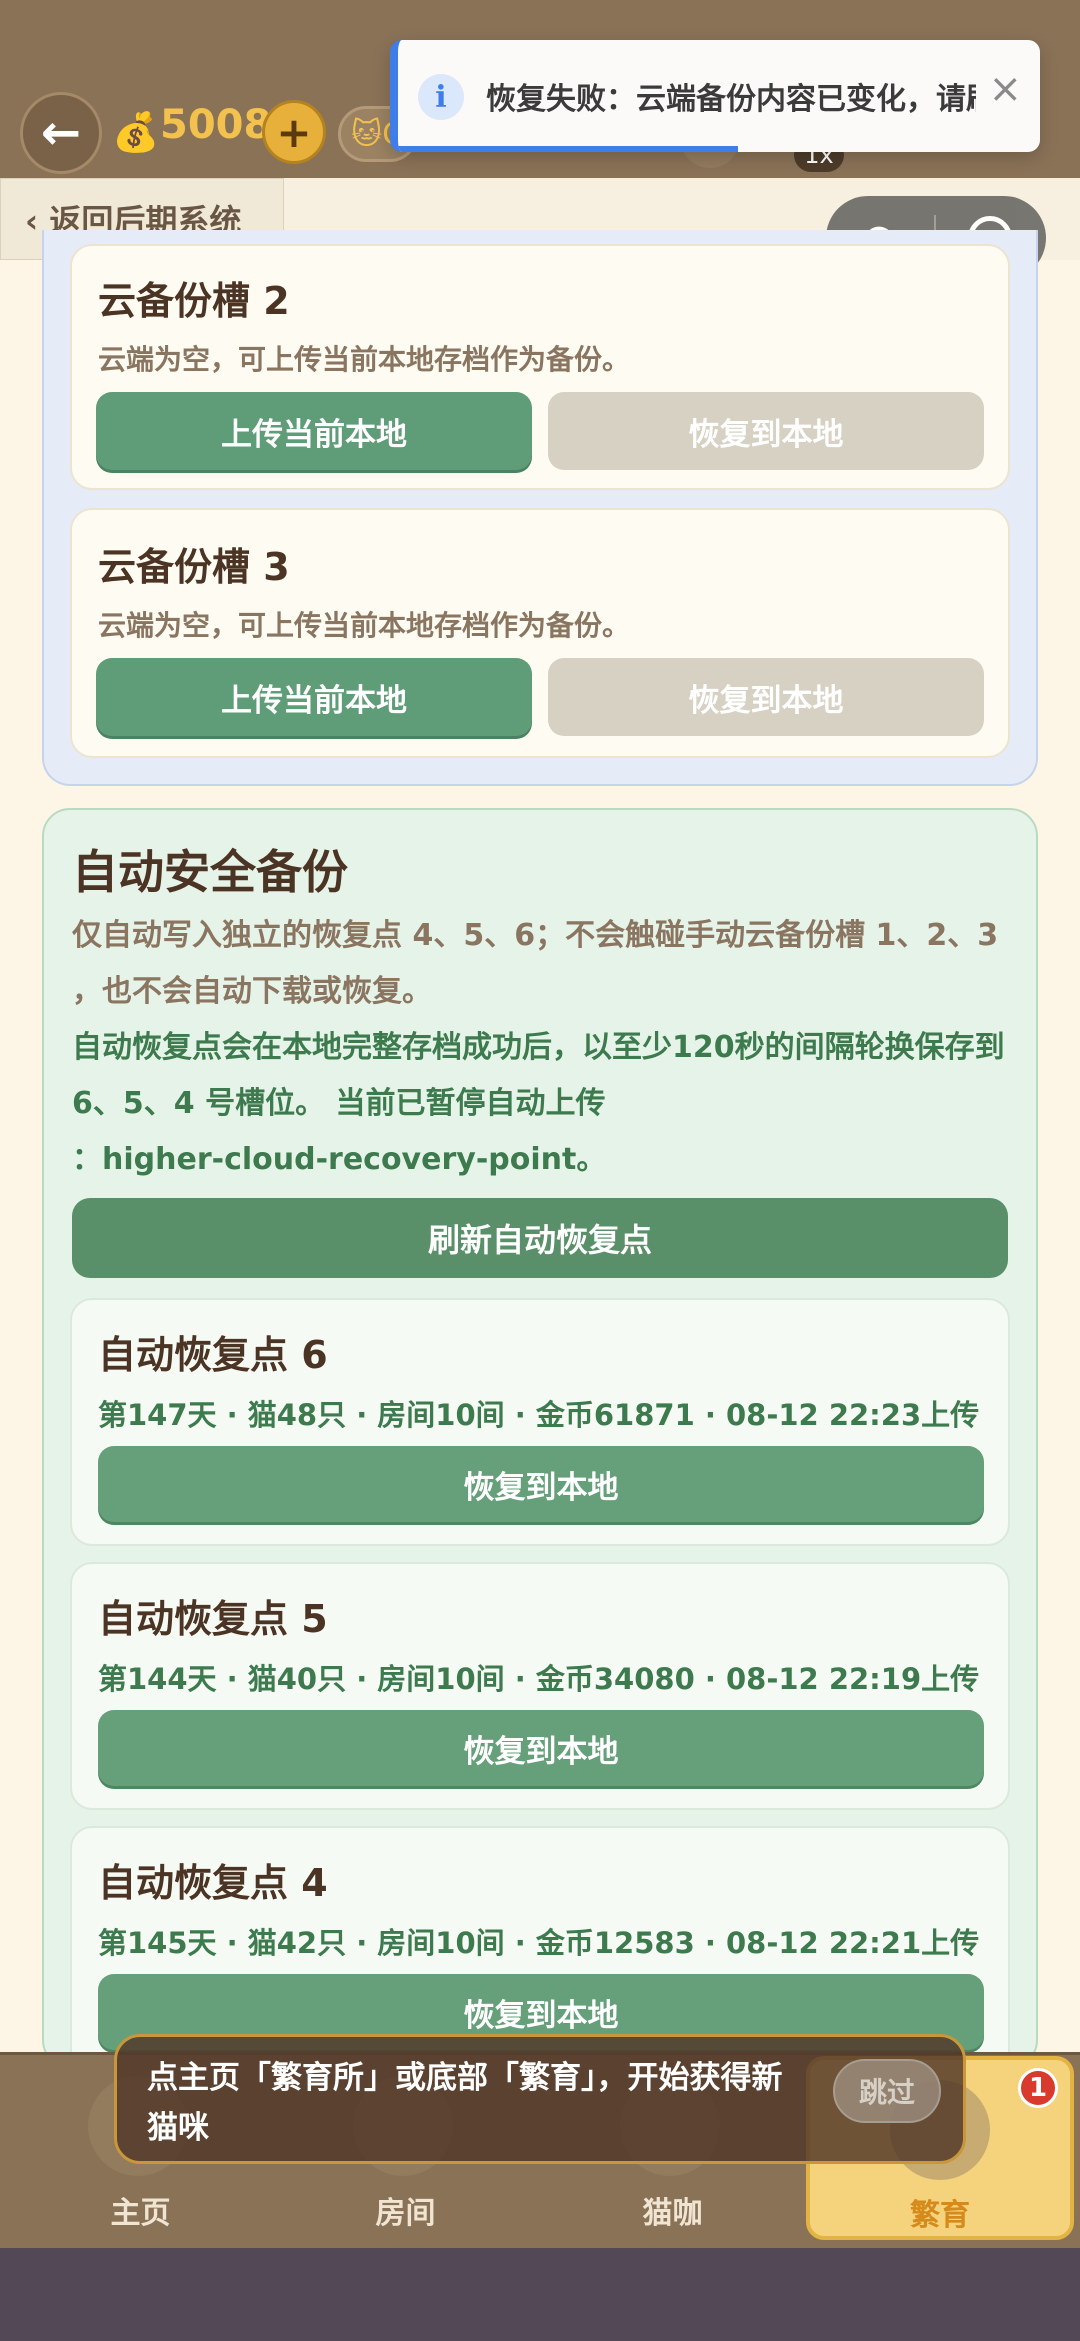 The image size is (1080, 2341). I want to click on note-line: 仅自动写入独立的恢复点 4、5、6；不会触碰手动云备份槽 1、2、3, so click(535, 935).